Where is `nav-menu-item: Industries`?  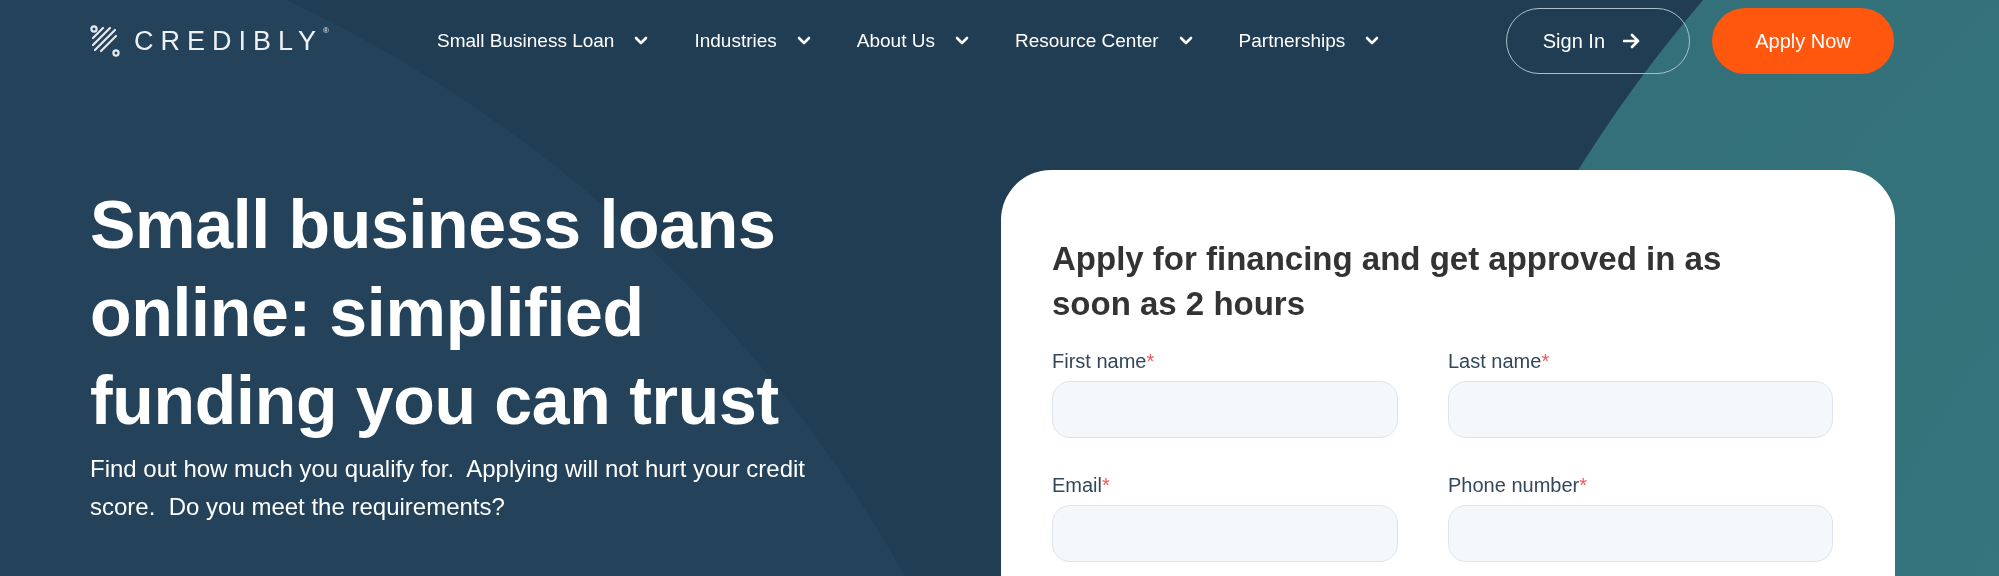
nav-menu-item: Industries is located at coordinates (752, 41).